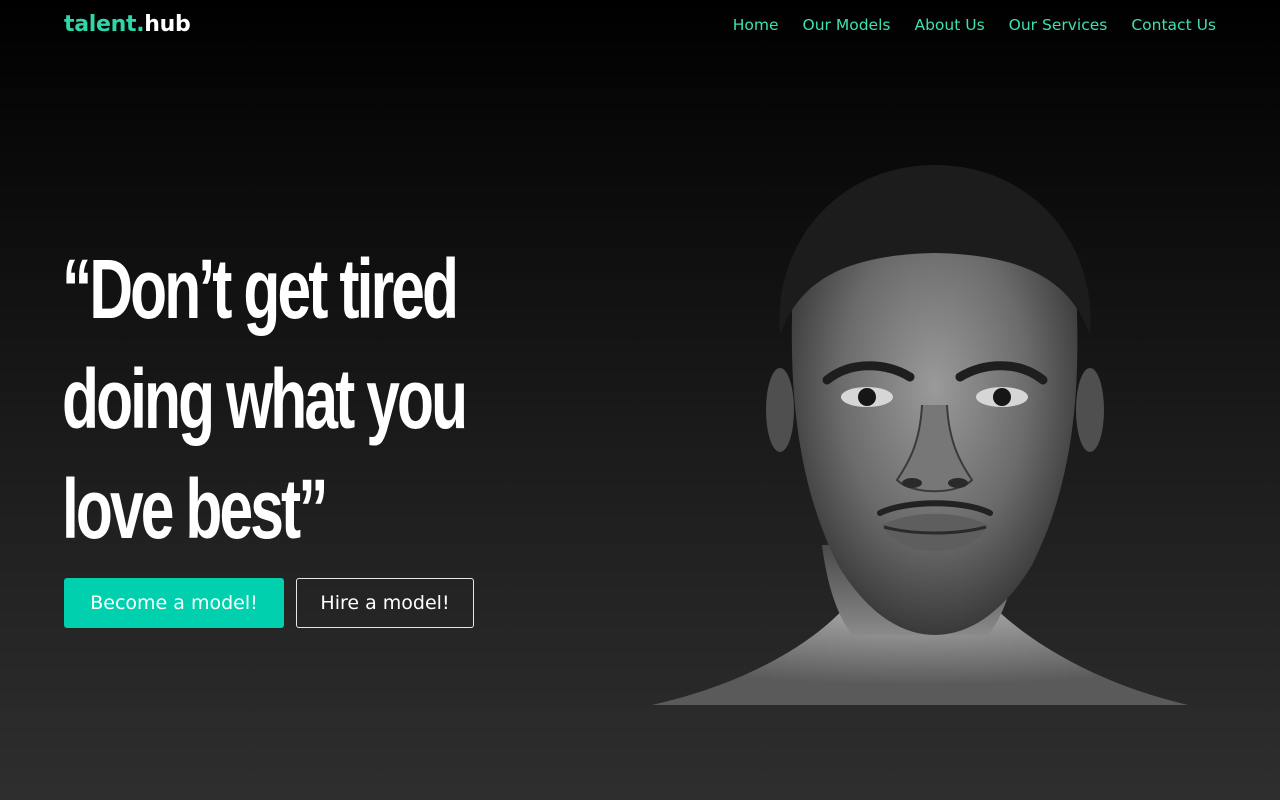 The height and width of the screenshot is (800, 1280). What do you see at coordinates (260, 289) in the screenshot?
I see `hero-headline-line1: “Don’t get tired` at bounding box center [260, 289].